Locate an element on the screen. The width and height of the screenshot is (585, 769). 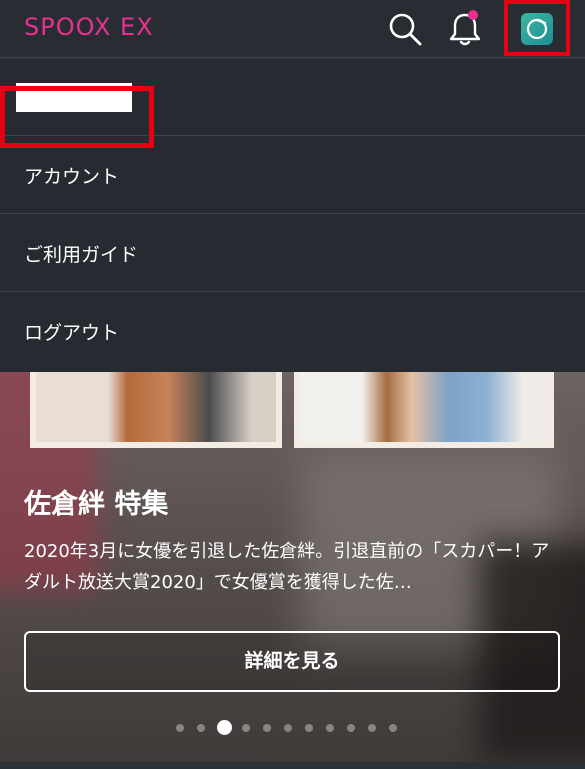
details-button: 詳細を見る is located at coordinates (292, 661).